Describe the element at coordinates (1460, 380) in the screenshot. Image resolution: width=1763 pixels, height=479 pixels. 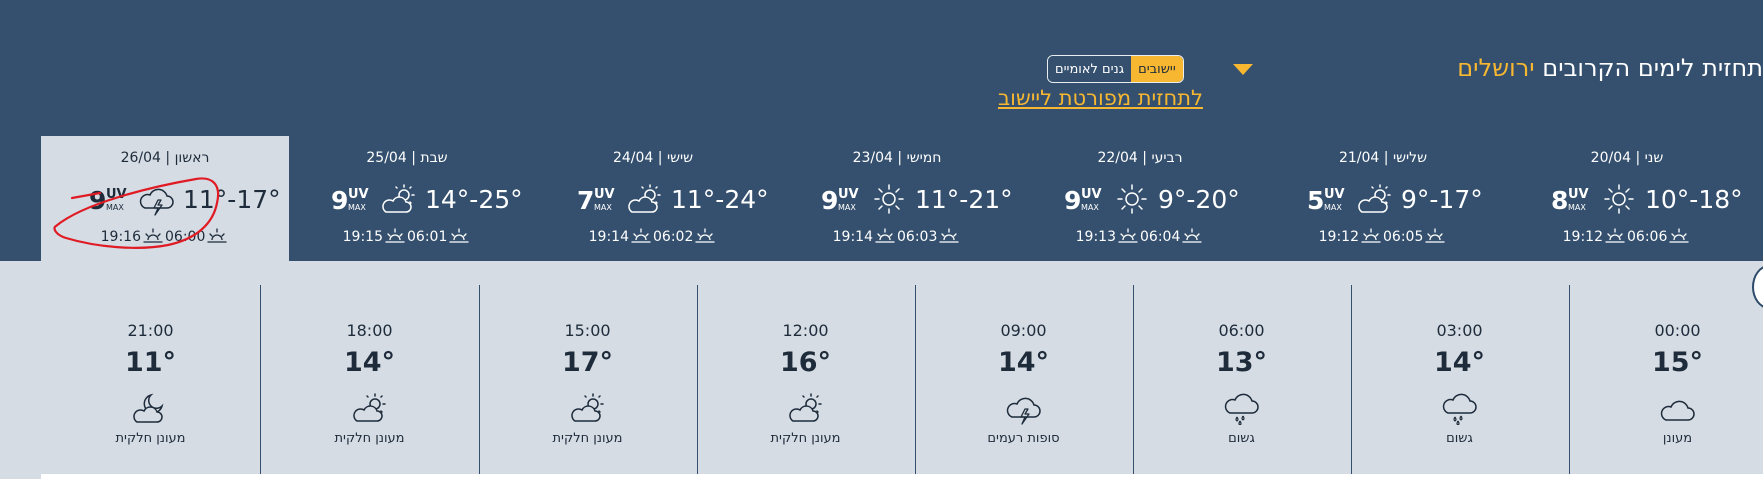
I see `hour-slot-6: 03:00 14° גשום` at that location.